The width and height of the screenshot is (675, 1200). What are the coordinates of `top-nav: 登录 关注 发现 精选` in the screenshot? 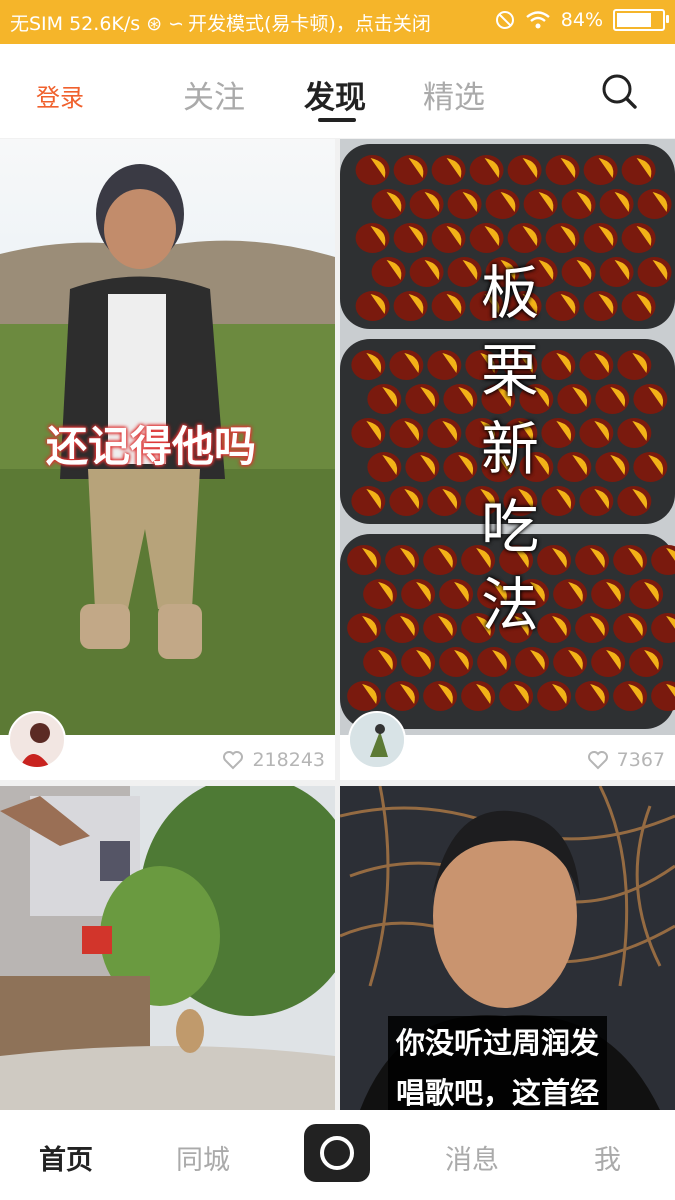 It's located at (337, 91).